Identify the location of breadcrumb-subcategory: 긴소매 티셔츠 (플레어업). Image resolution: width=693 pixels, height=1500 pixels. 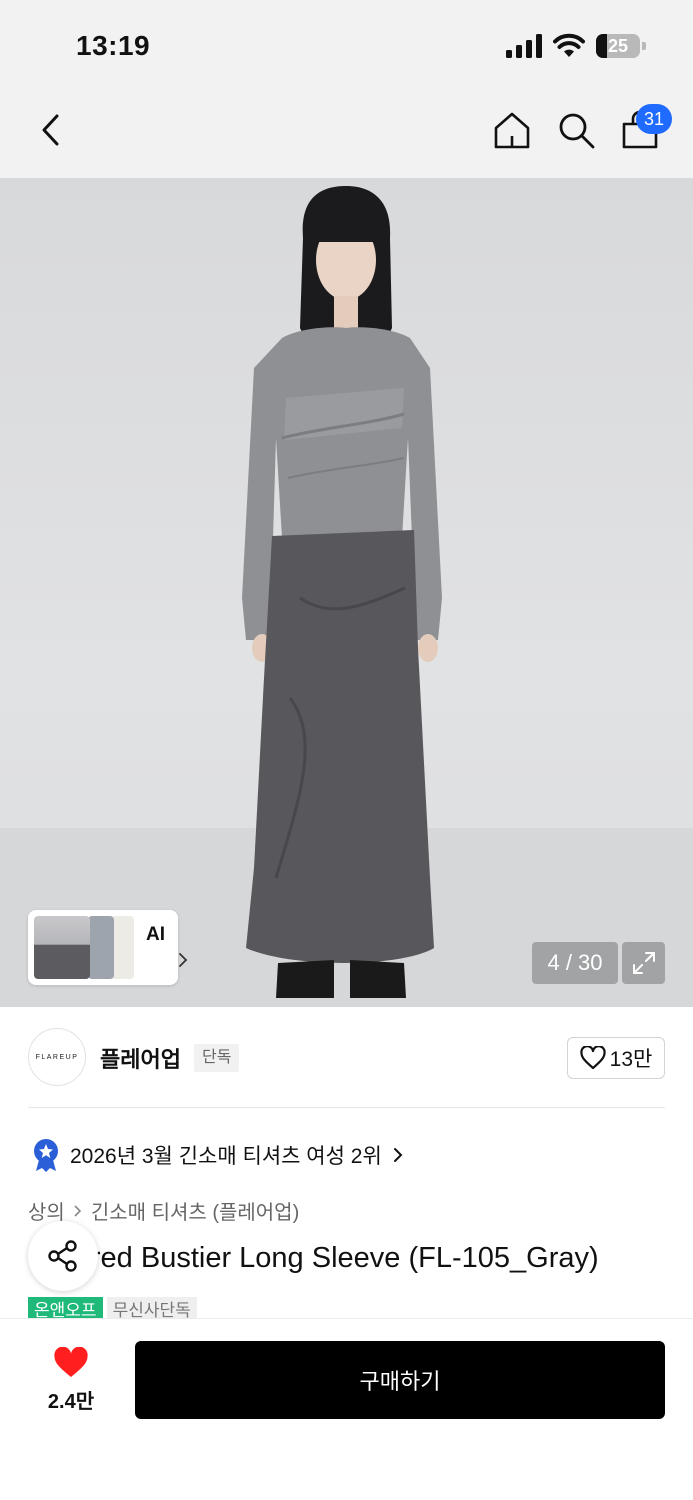
(195, 1210).